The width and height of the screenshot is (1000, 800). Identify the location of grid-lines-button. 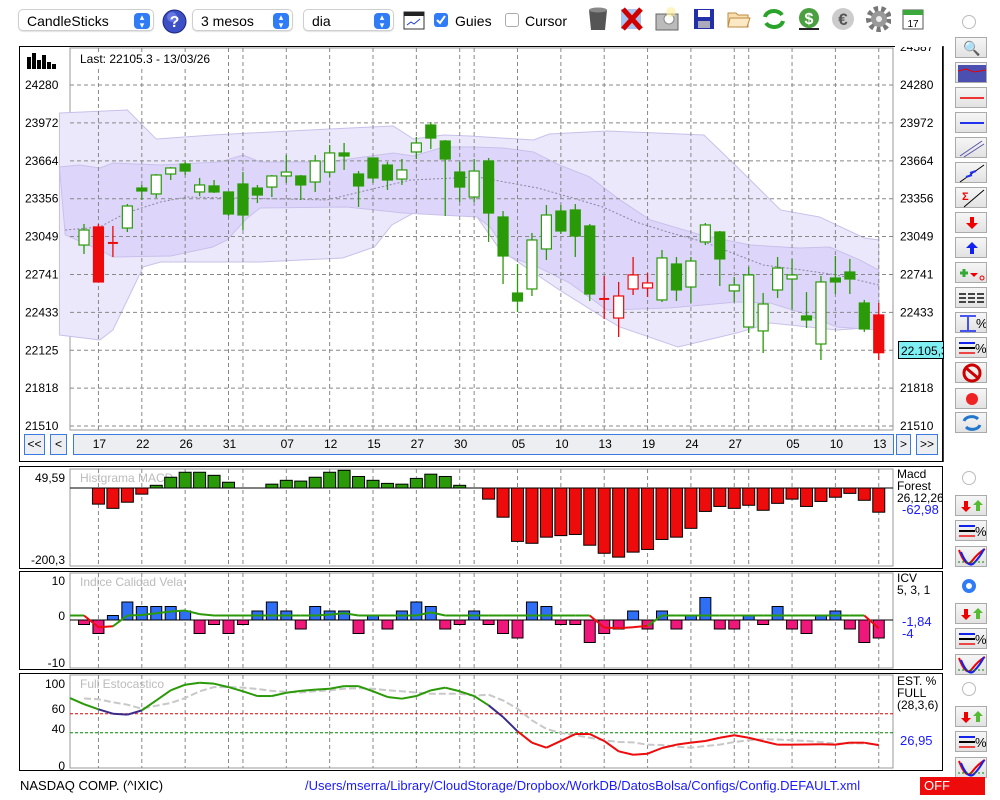
(971, 297).